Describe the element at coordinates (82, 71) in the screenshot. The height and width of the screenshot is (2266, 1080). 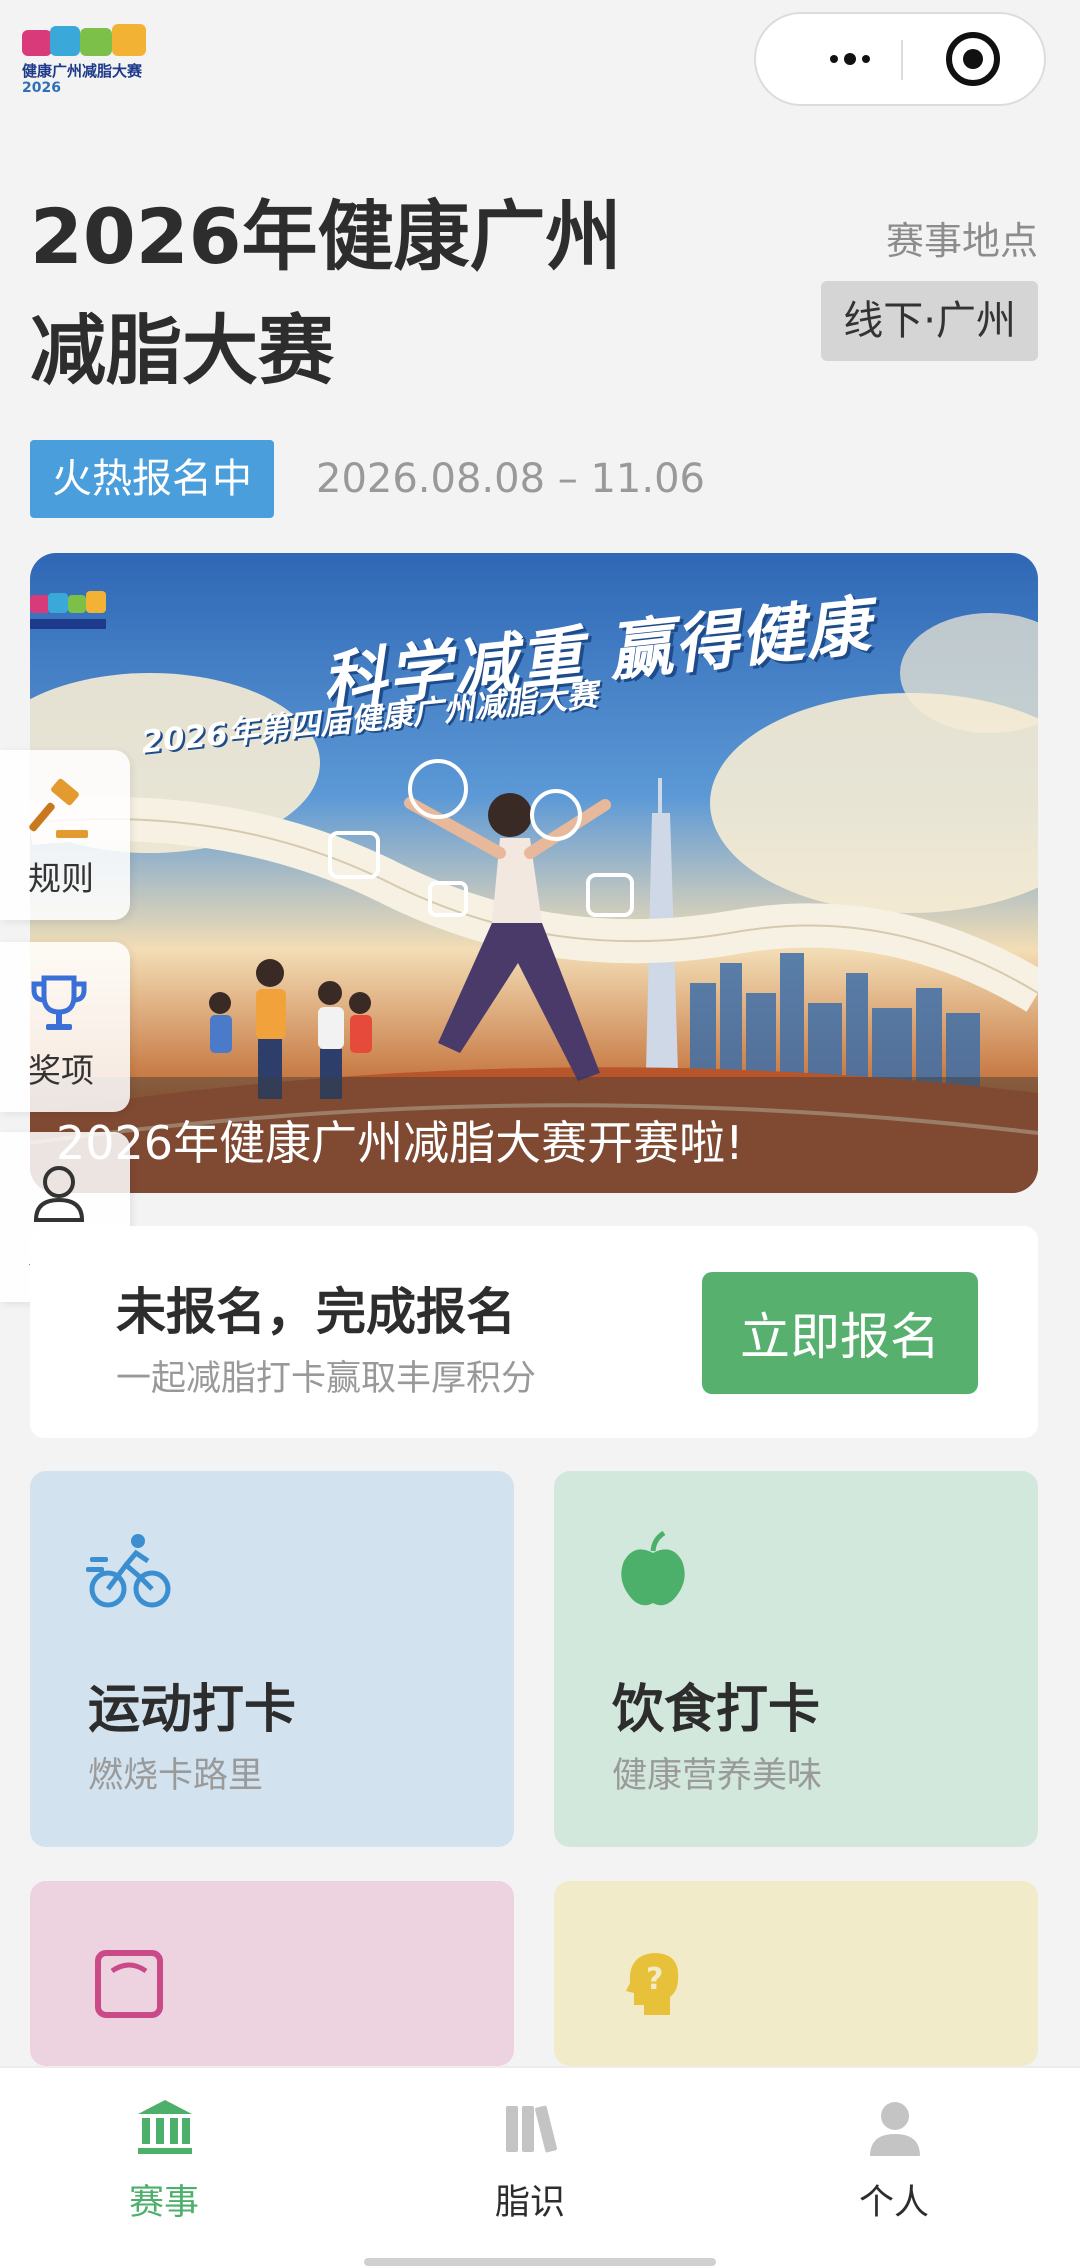
I see `logo-text: 健康广州减脂大赛` at that location.